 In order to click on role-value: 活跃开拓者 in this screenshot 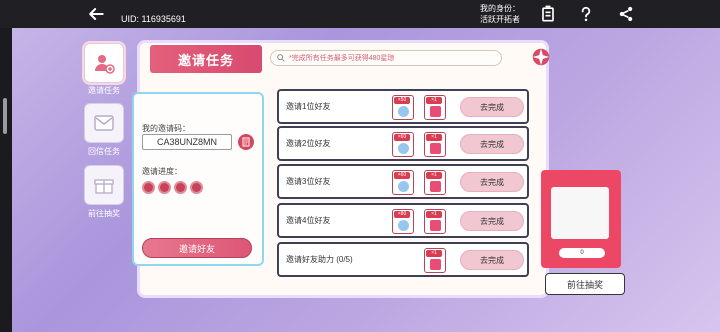, I will do `click(500, 19)`.